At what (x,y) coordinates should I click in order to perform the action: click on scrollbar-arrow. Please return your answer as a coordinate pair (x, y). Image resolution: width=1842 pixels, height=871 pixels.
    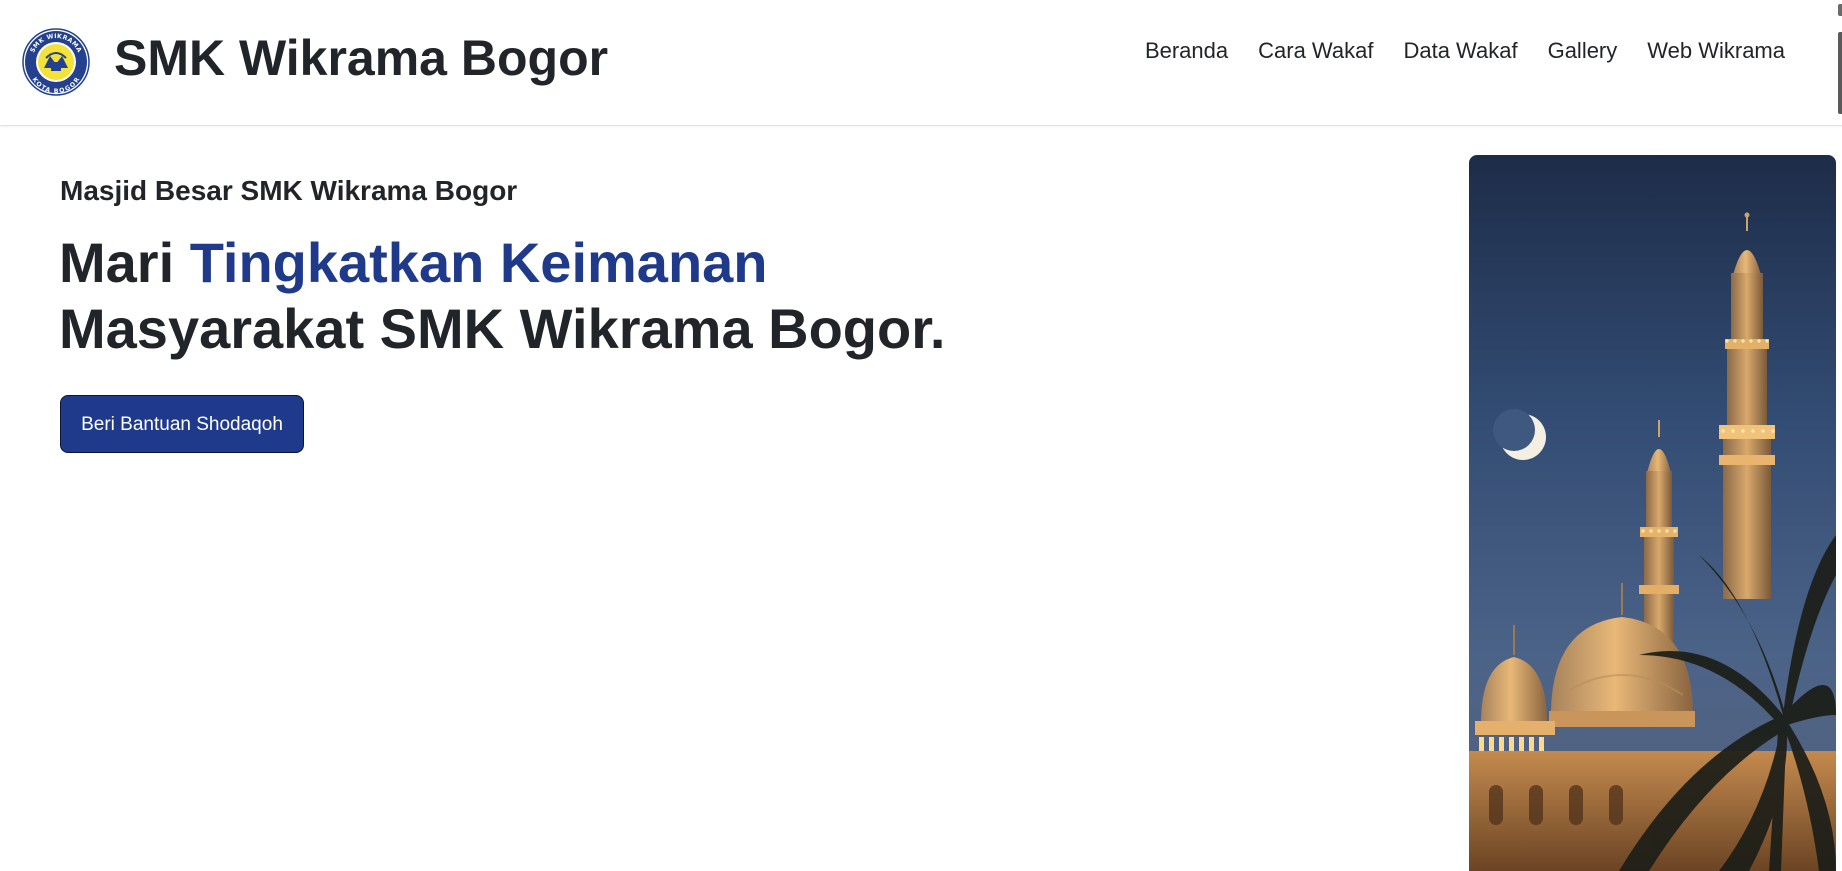
    Looking at the image, I should click on (1840, 10).